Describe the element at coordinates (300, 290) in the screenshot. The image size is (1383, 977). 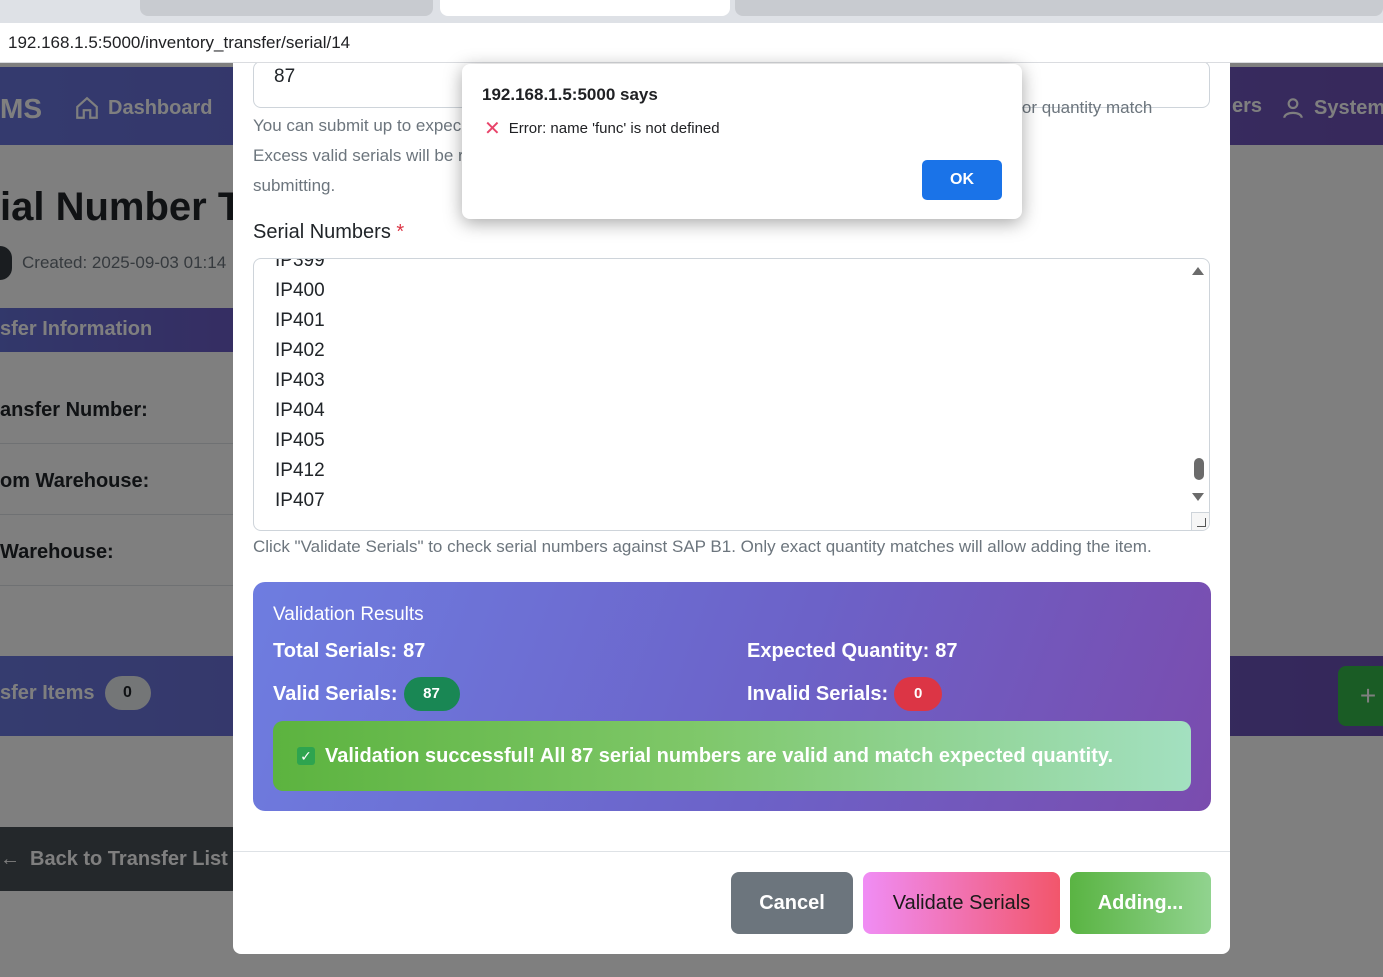
I see `serial-line: IP400` at that location.